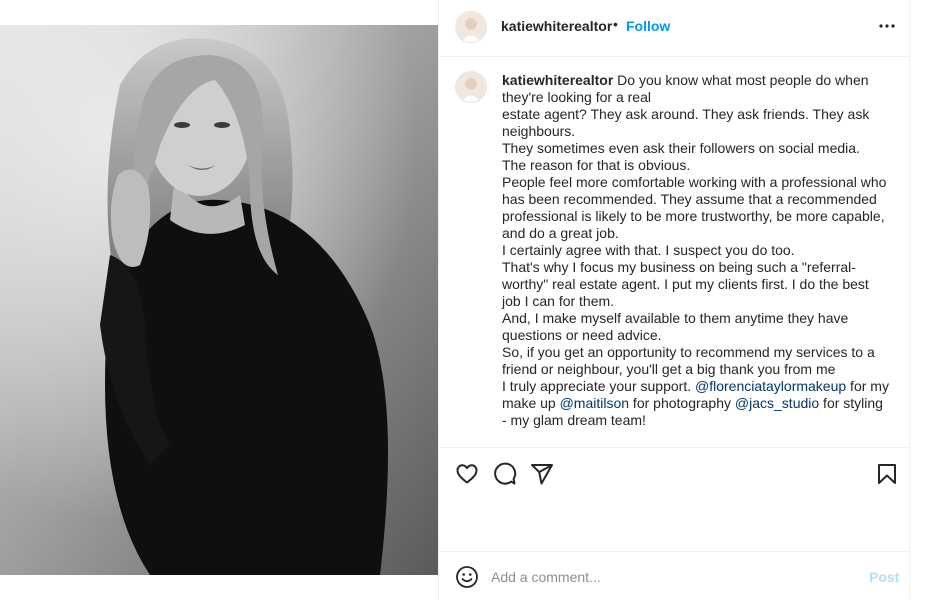 This screenshot has height=600, width=936. I want to click on post-actions-bar, so click(674, 473).